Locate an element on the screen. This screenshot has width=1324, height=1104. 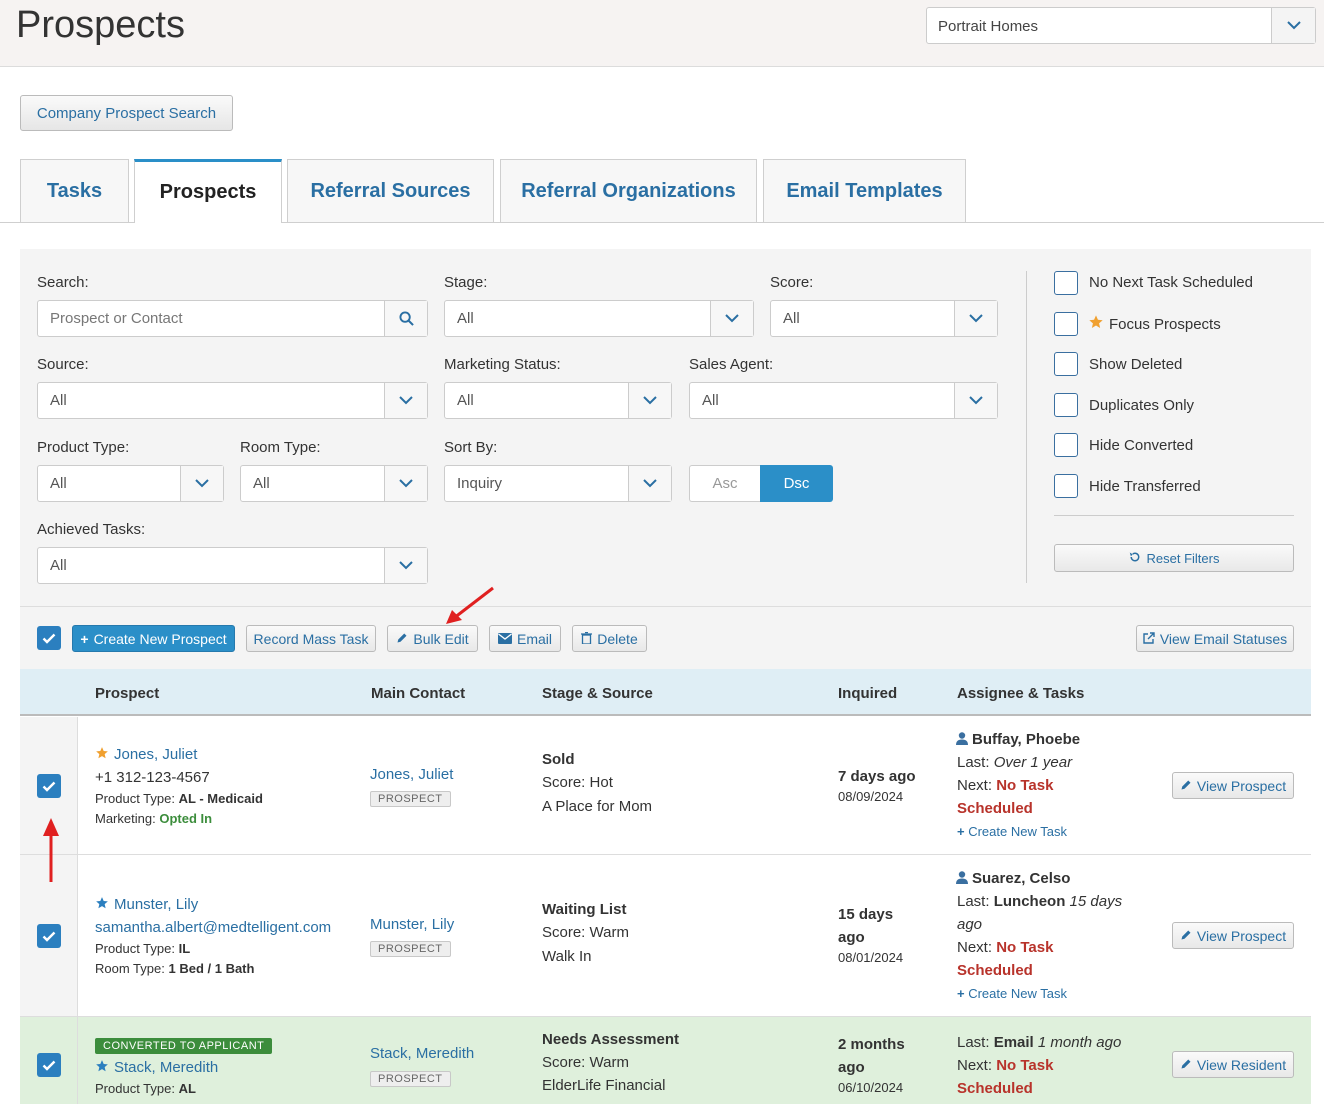
tab-email-templates: Email Templates is located at coordinates (864, 190).